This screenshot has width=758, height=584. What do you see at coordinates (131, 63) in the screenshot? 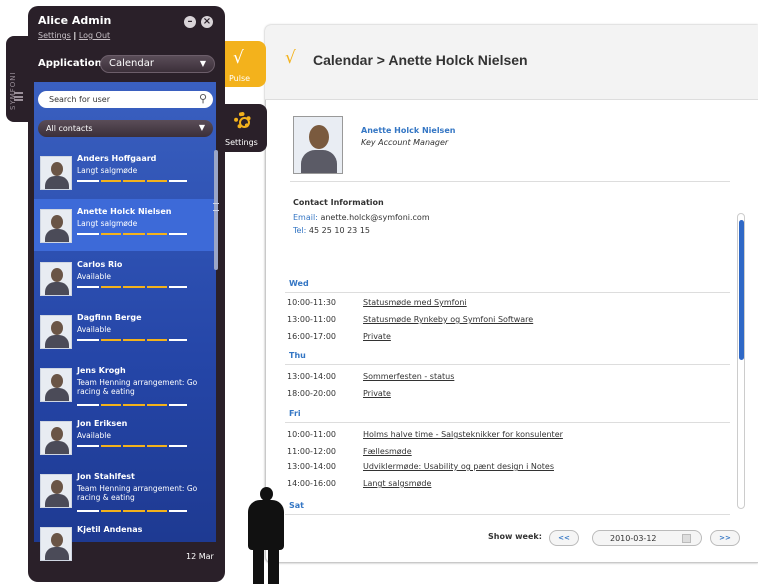
I see `application-value: Calendar` at bounding box center [131, 63].